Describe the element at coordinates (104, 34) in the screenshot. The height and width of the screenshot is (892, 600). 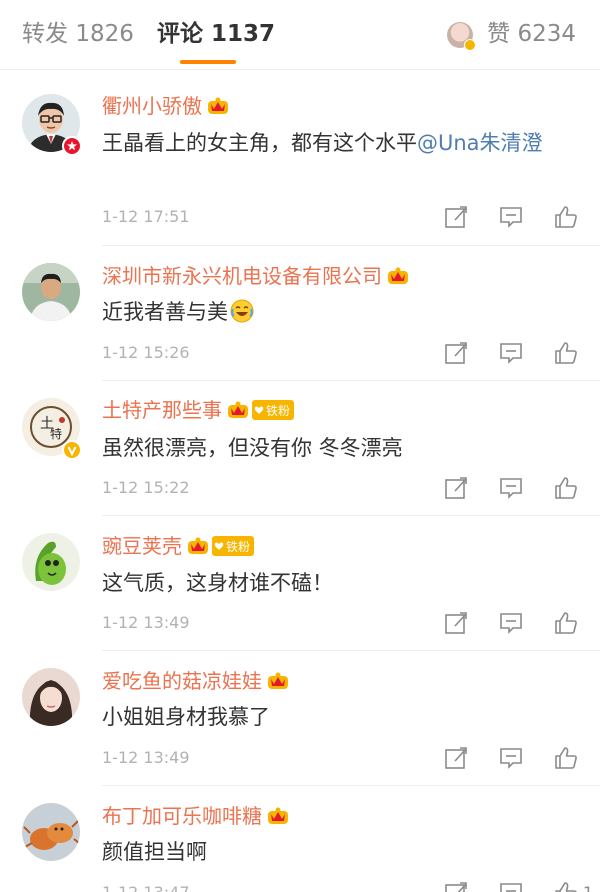
I see `tab-repost-count: 1826` at that location.